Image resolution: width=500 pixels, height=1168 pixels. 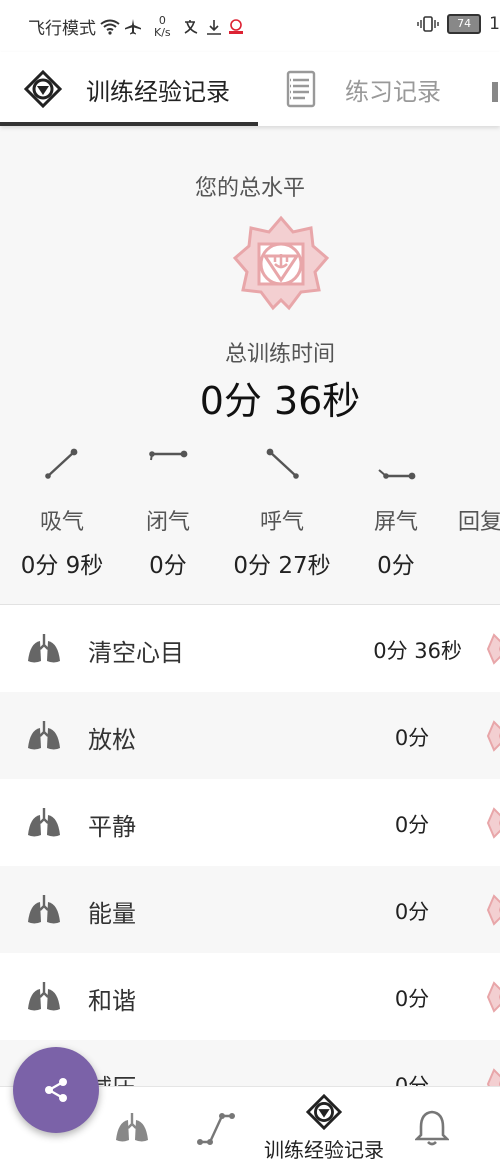 What do you see at coordinates (250, 648) in the screenshot?
I see `list-item: 清空心目 0分 36秒` at bounding box center [250, 648].